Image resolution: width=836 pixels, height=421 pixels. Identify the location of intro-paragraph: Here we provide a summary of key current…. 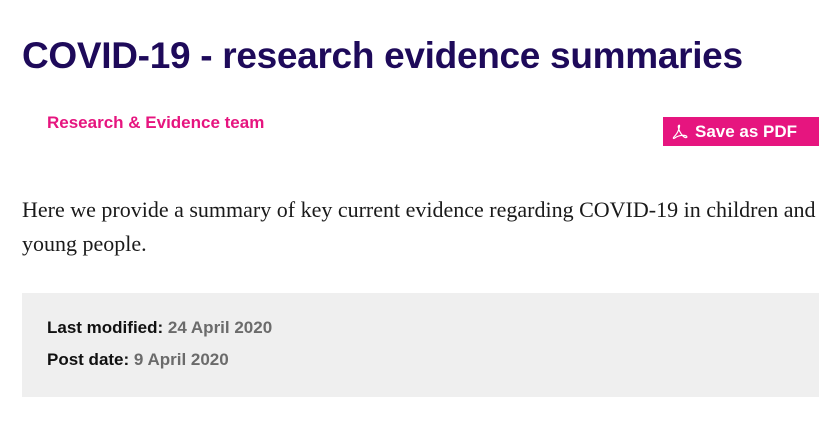
(419, 226).